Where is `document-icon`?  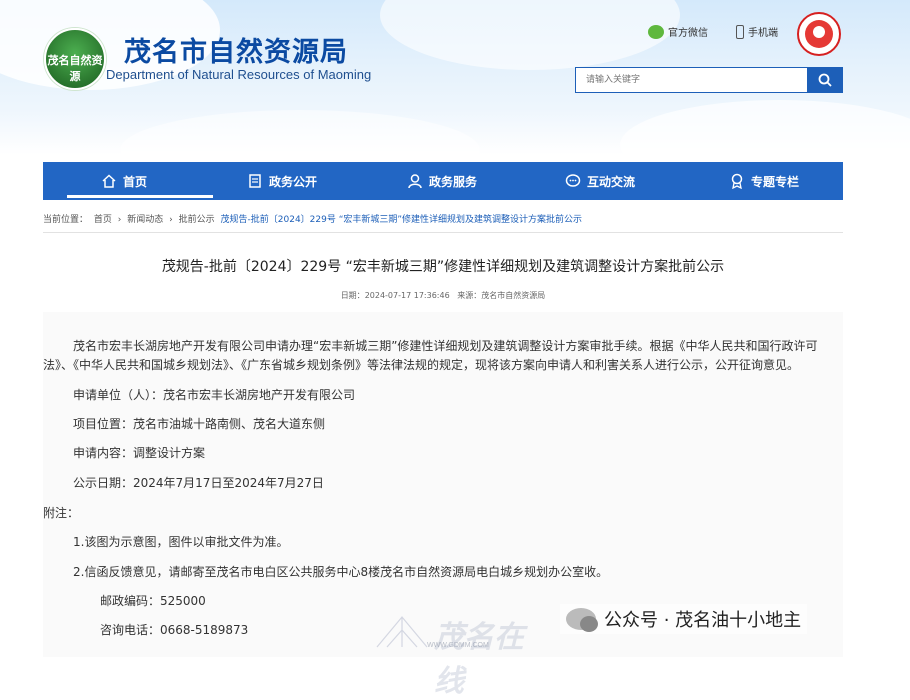 document-icon is located at coordinates (255, 181).